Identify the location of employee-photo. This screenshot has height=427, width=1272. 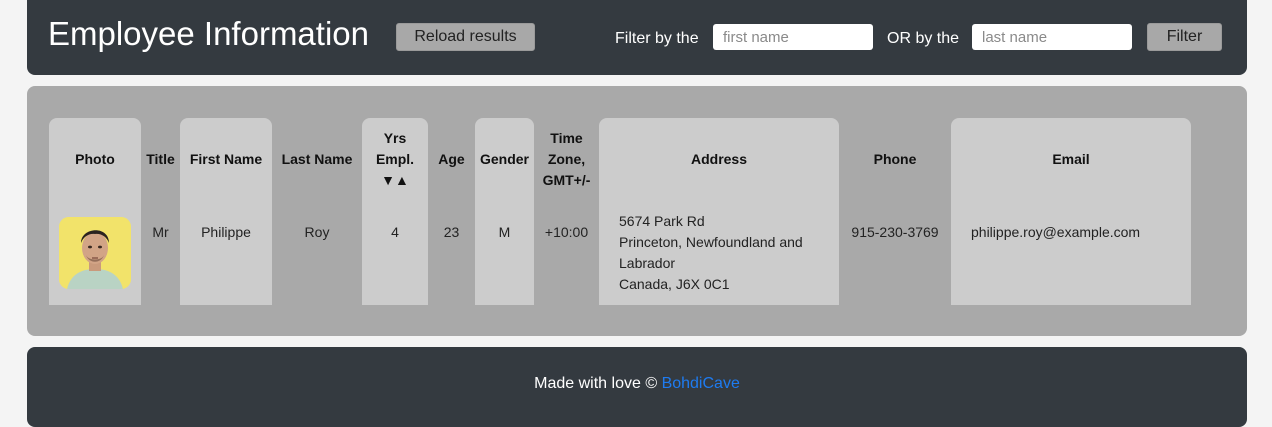
(95, 253).